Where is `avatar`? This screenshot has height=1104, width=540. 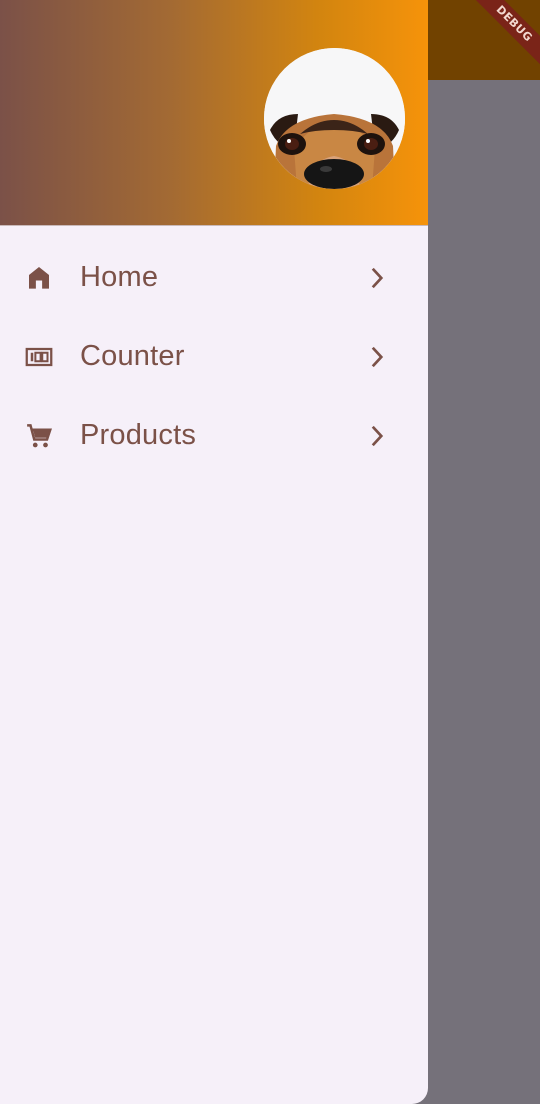
avatar is located at coordinates (334, 118).